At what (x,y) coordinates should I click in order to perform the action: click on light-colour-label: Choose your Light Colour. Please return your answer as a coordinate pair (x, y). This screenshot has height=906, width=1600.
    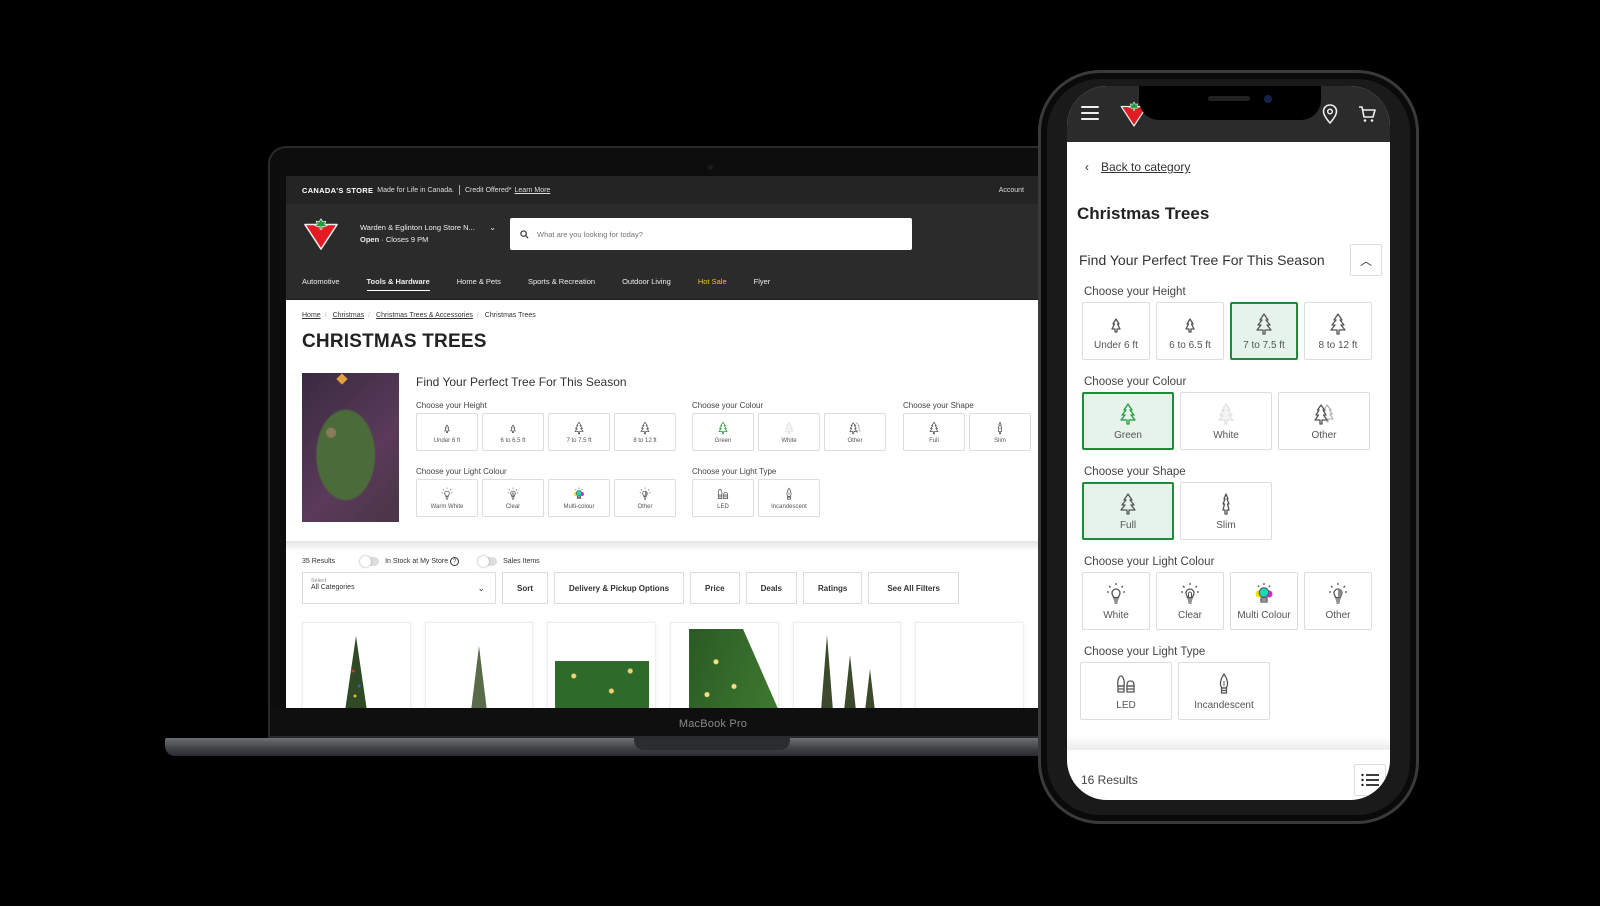
    Looking at the image, I should click on (1149, 562).